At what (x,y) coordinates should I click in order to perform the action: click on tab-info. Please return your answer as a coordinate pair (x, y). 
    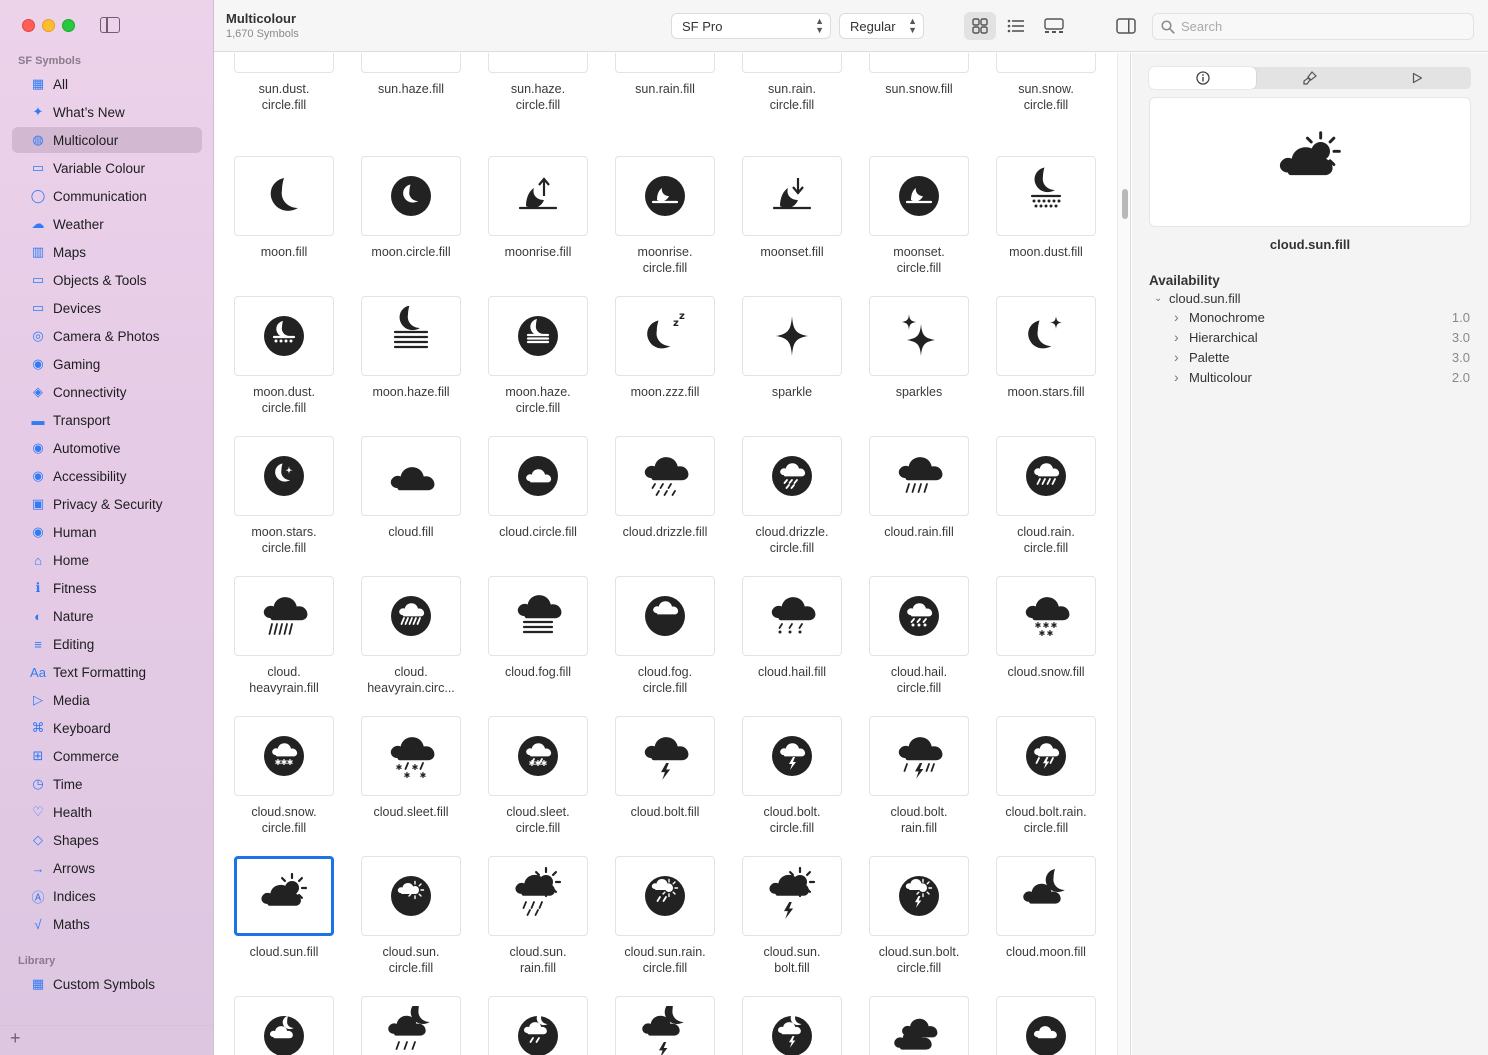
    Looking at the image, I should click on (1202, 78).